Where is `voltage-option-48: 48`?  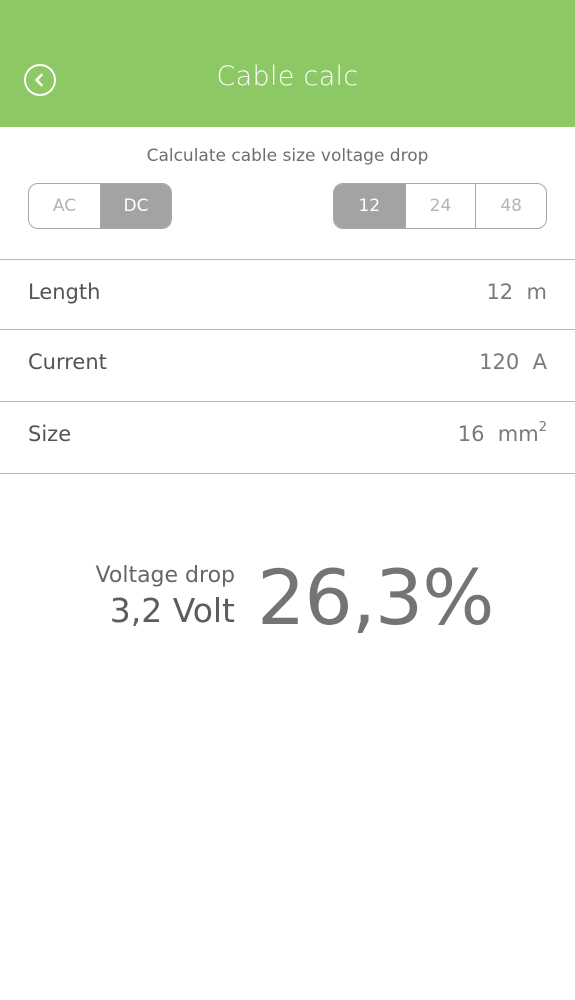
voltage-option-48: 48 is located at coordinates (510, 206).